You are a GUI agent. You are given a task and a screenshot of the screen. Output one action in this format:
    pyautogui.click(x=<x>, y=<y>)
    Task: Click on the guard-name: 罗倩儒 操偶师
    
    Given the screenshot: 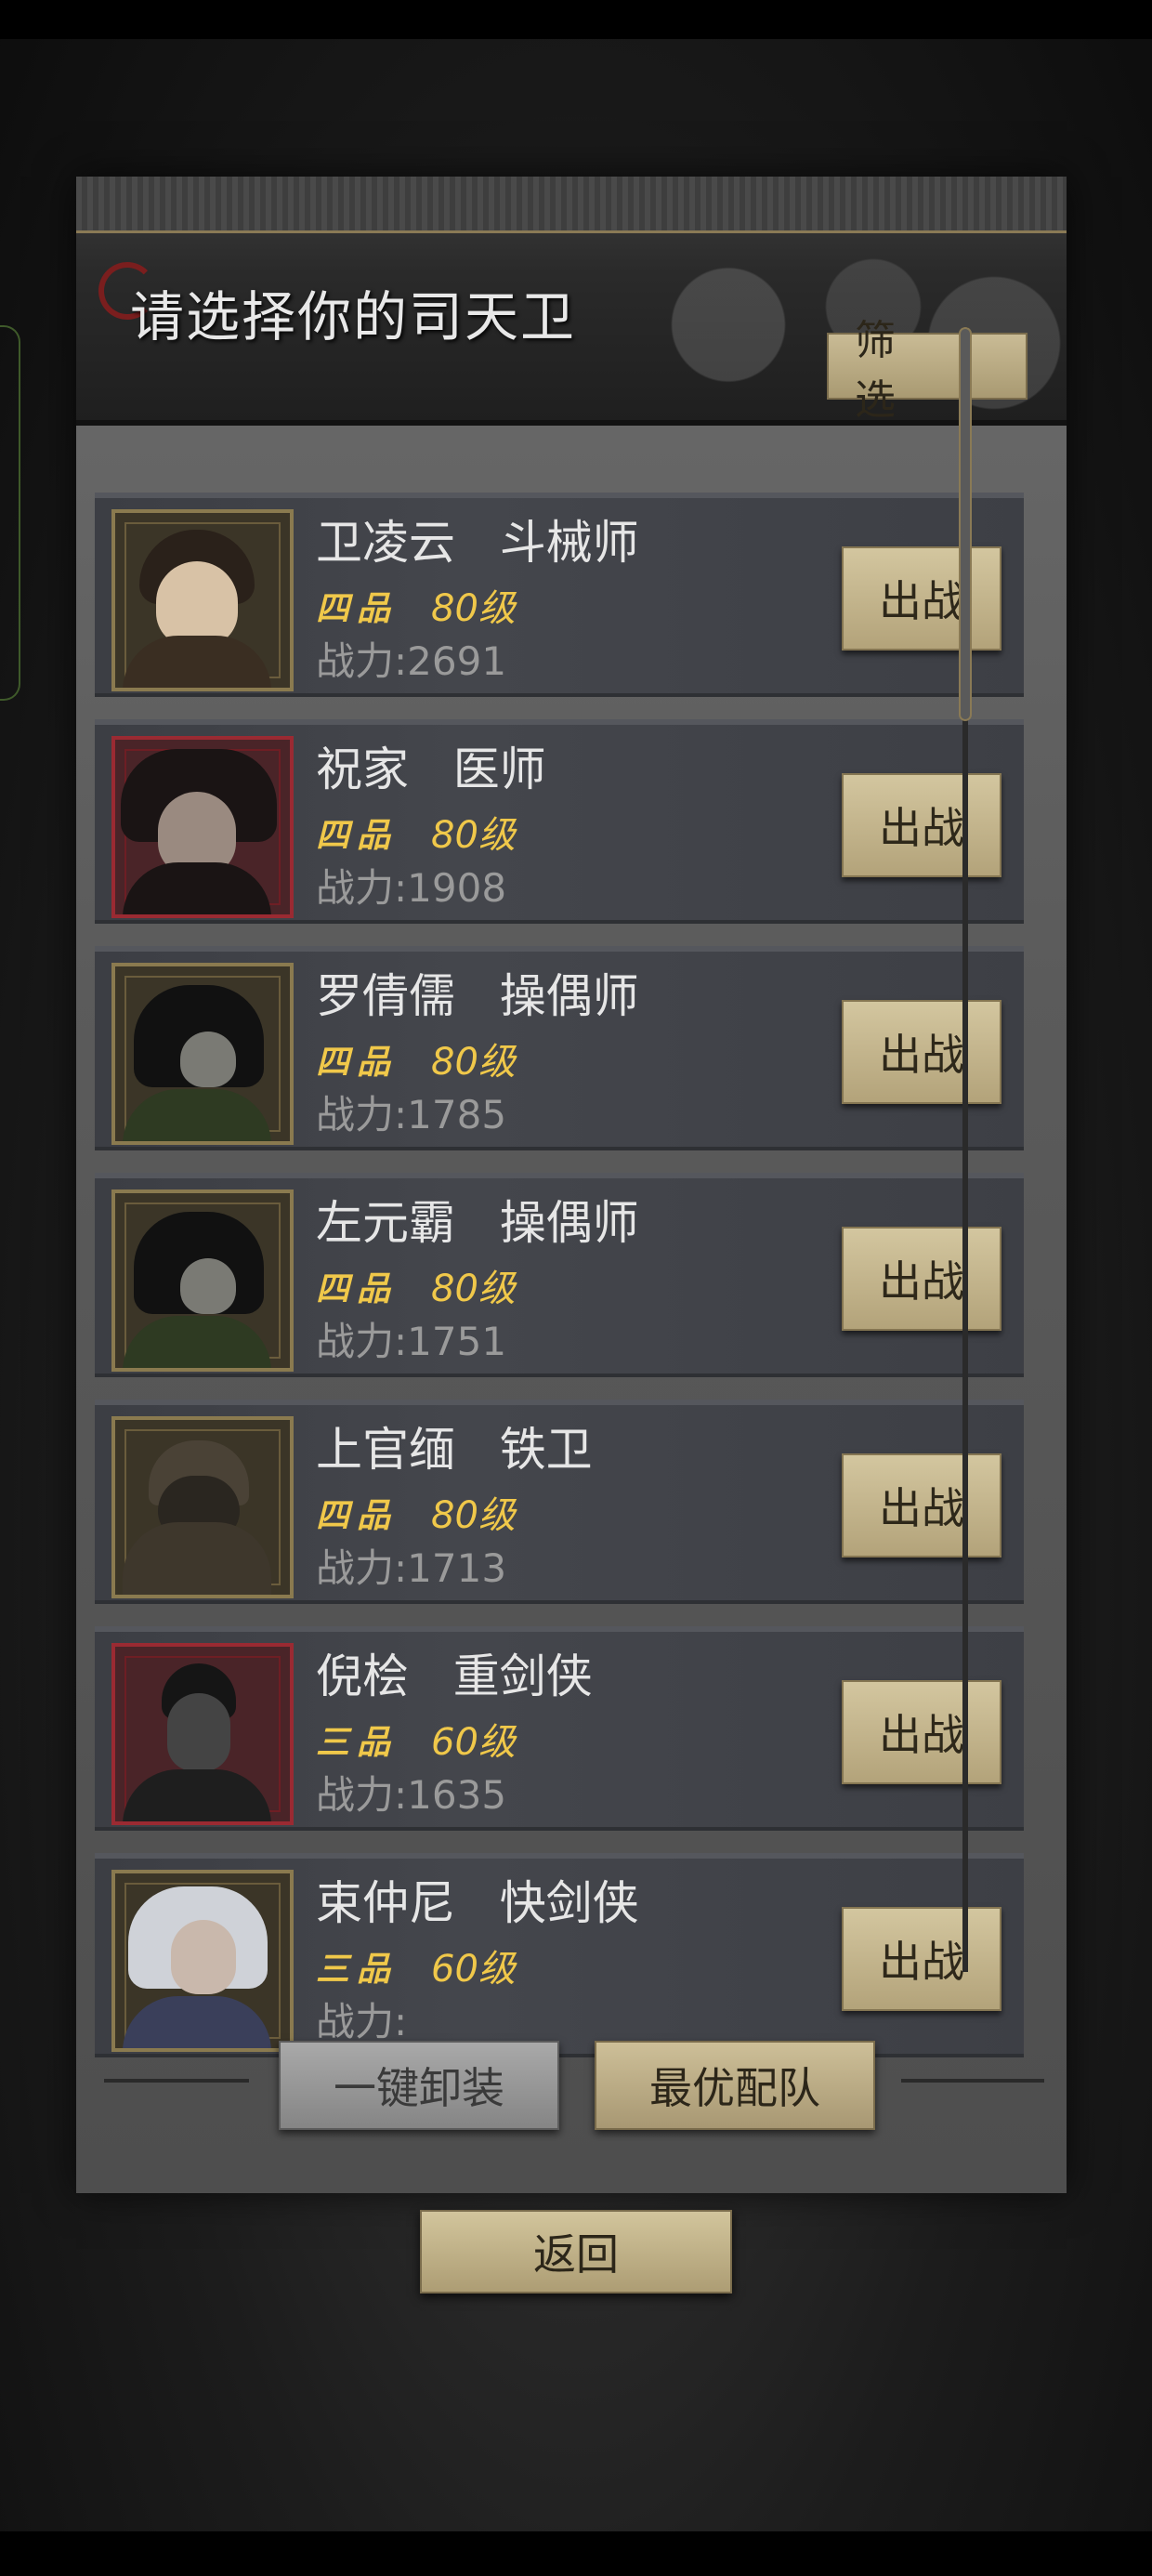 What is the action you would take?
    pyautogui.click(x=478, y=996)
    